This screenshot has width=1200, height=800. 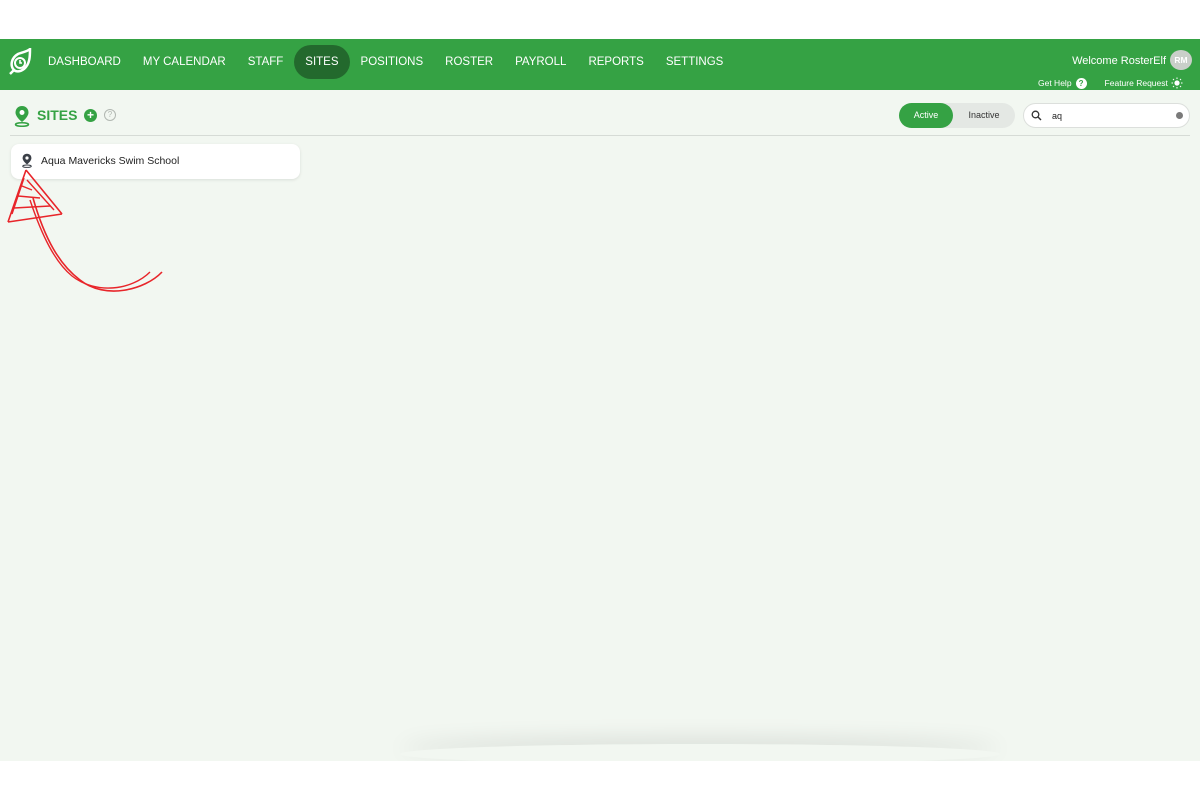 I want to click on feature-request-link: Feature Request, so click(x=1144, y=83).